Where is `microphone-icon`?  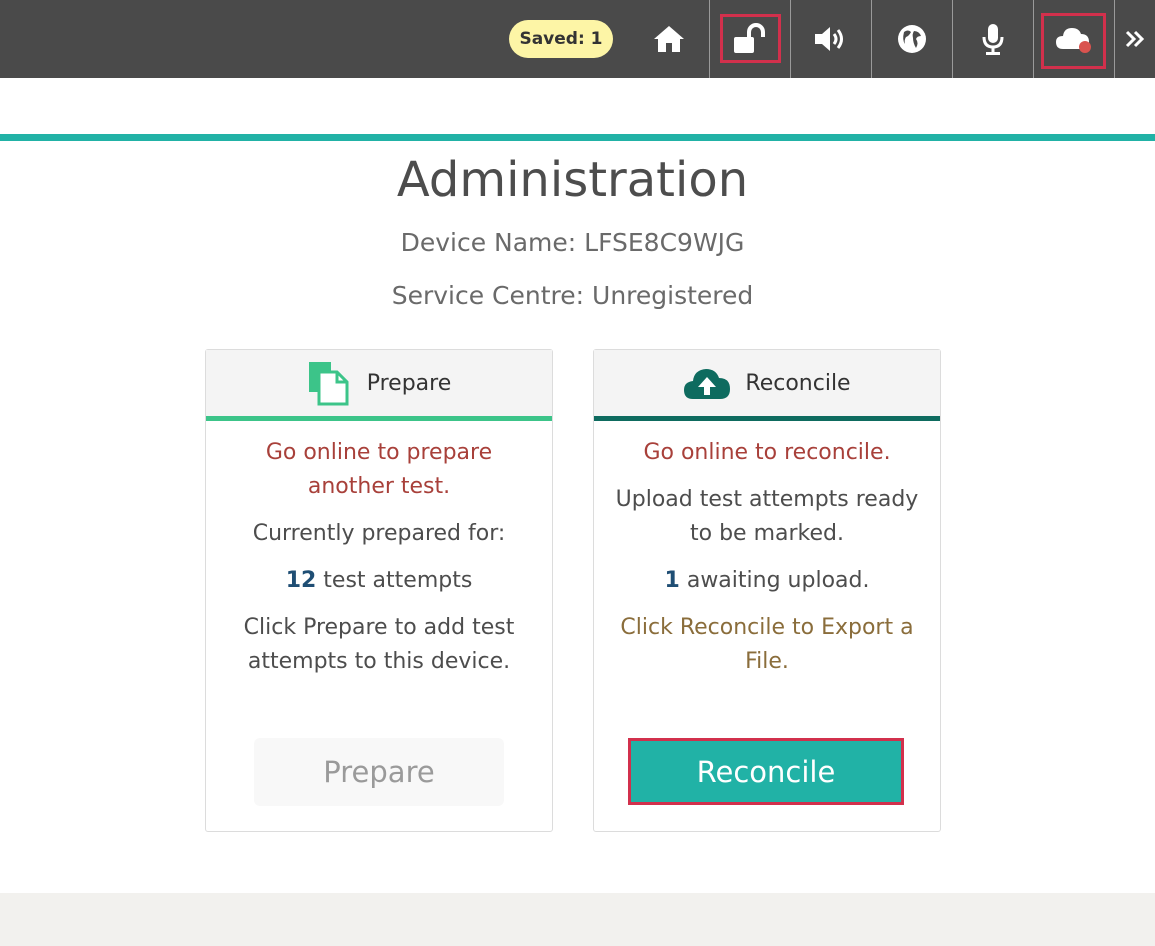
microphone-icon is located at coordinates (993, 39).